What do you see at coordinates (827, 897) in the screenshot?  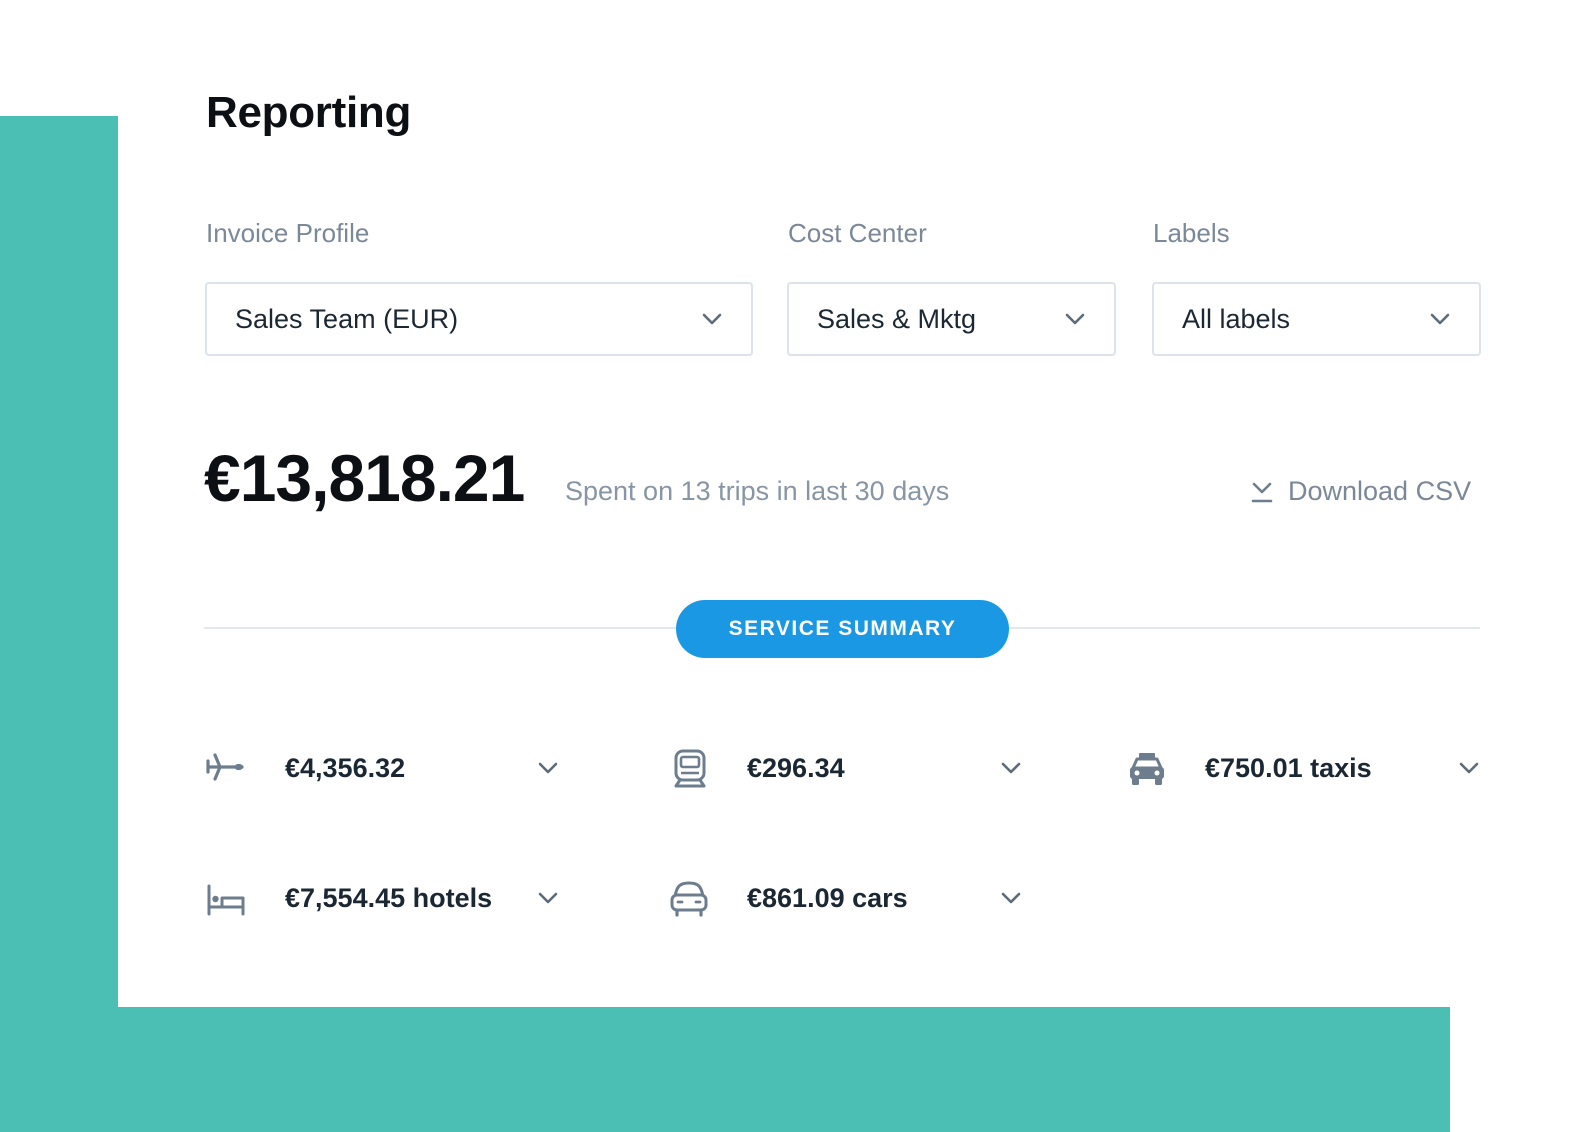 I see `service-amount: €861.09 cars` at bounding box center [827, 897].